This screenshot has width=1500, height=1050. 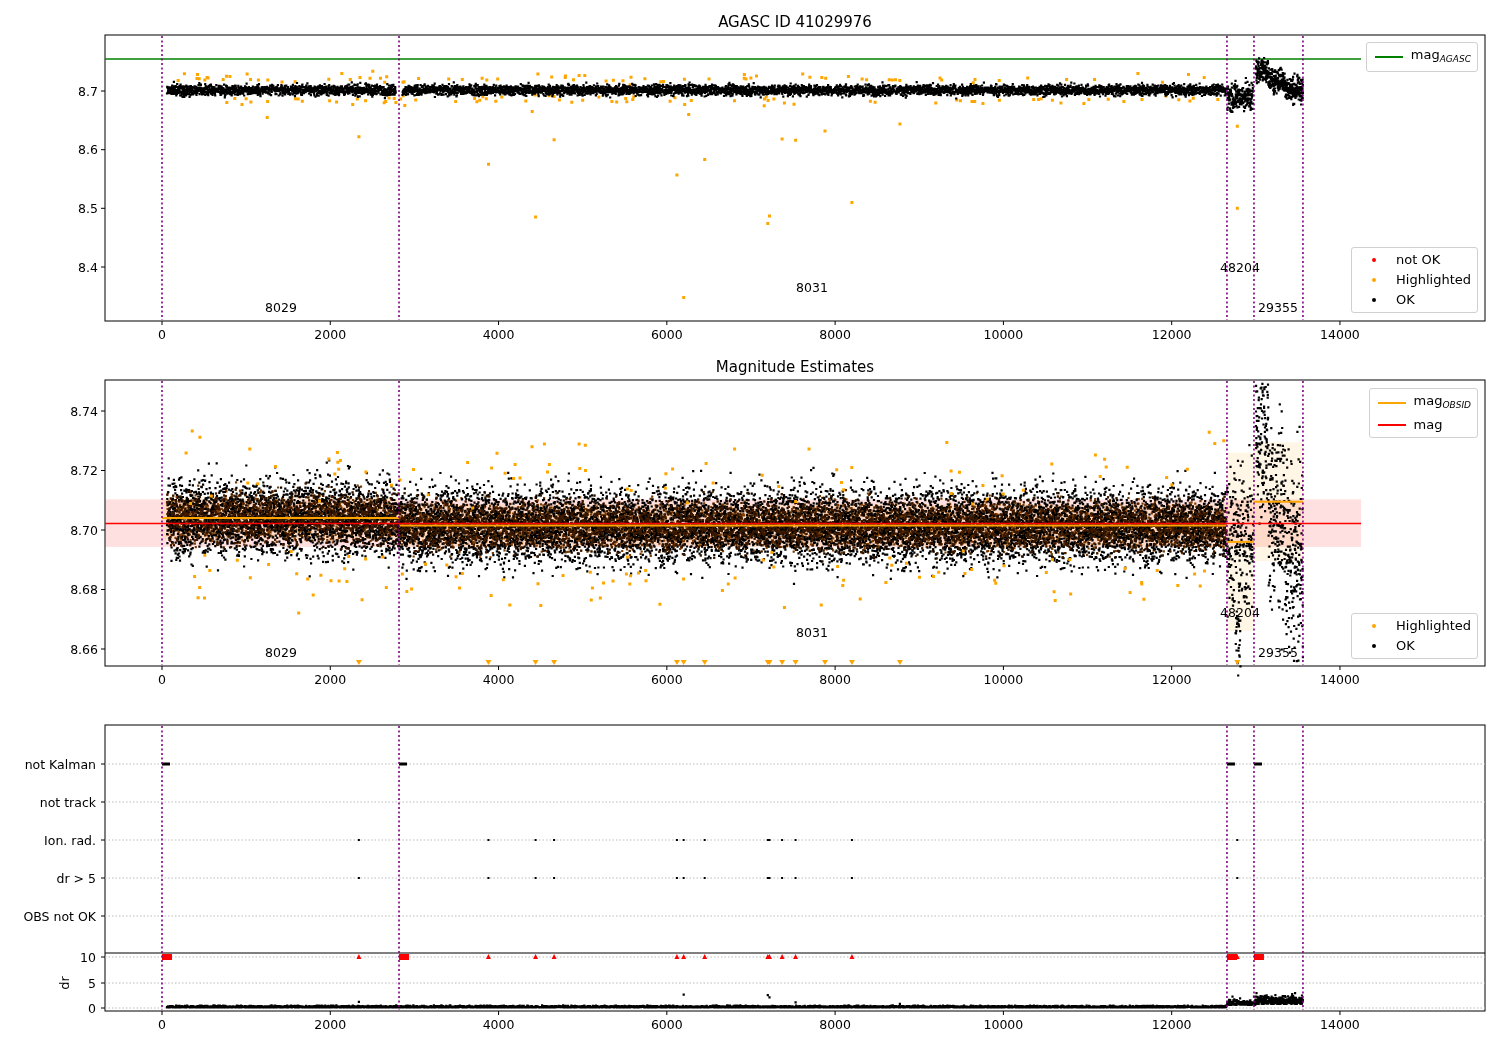 I want to click on flag-label: not Kalman, so click(x=60, y=764).